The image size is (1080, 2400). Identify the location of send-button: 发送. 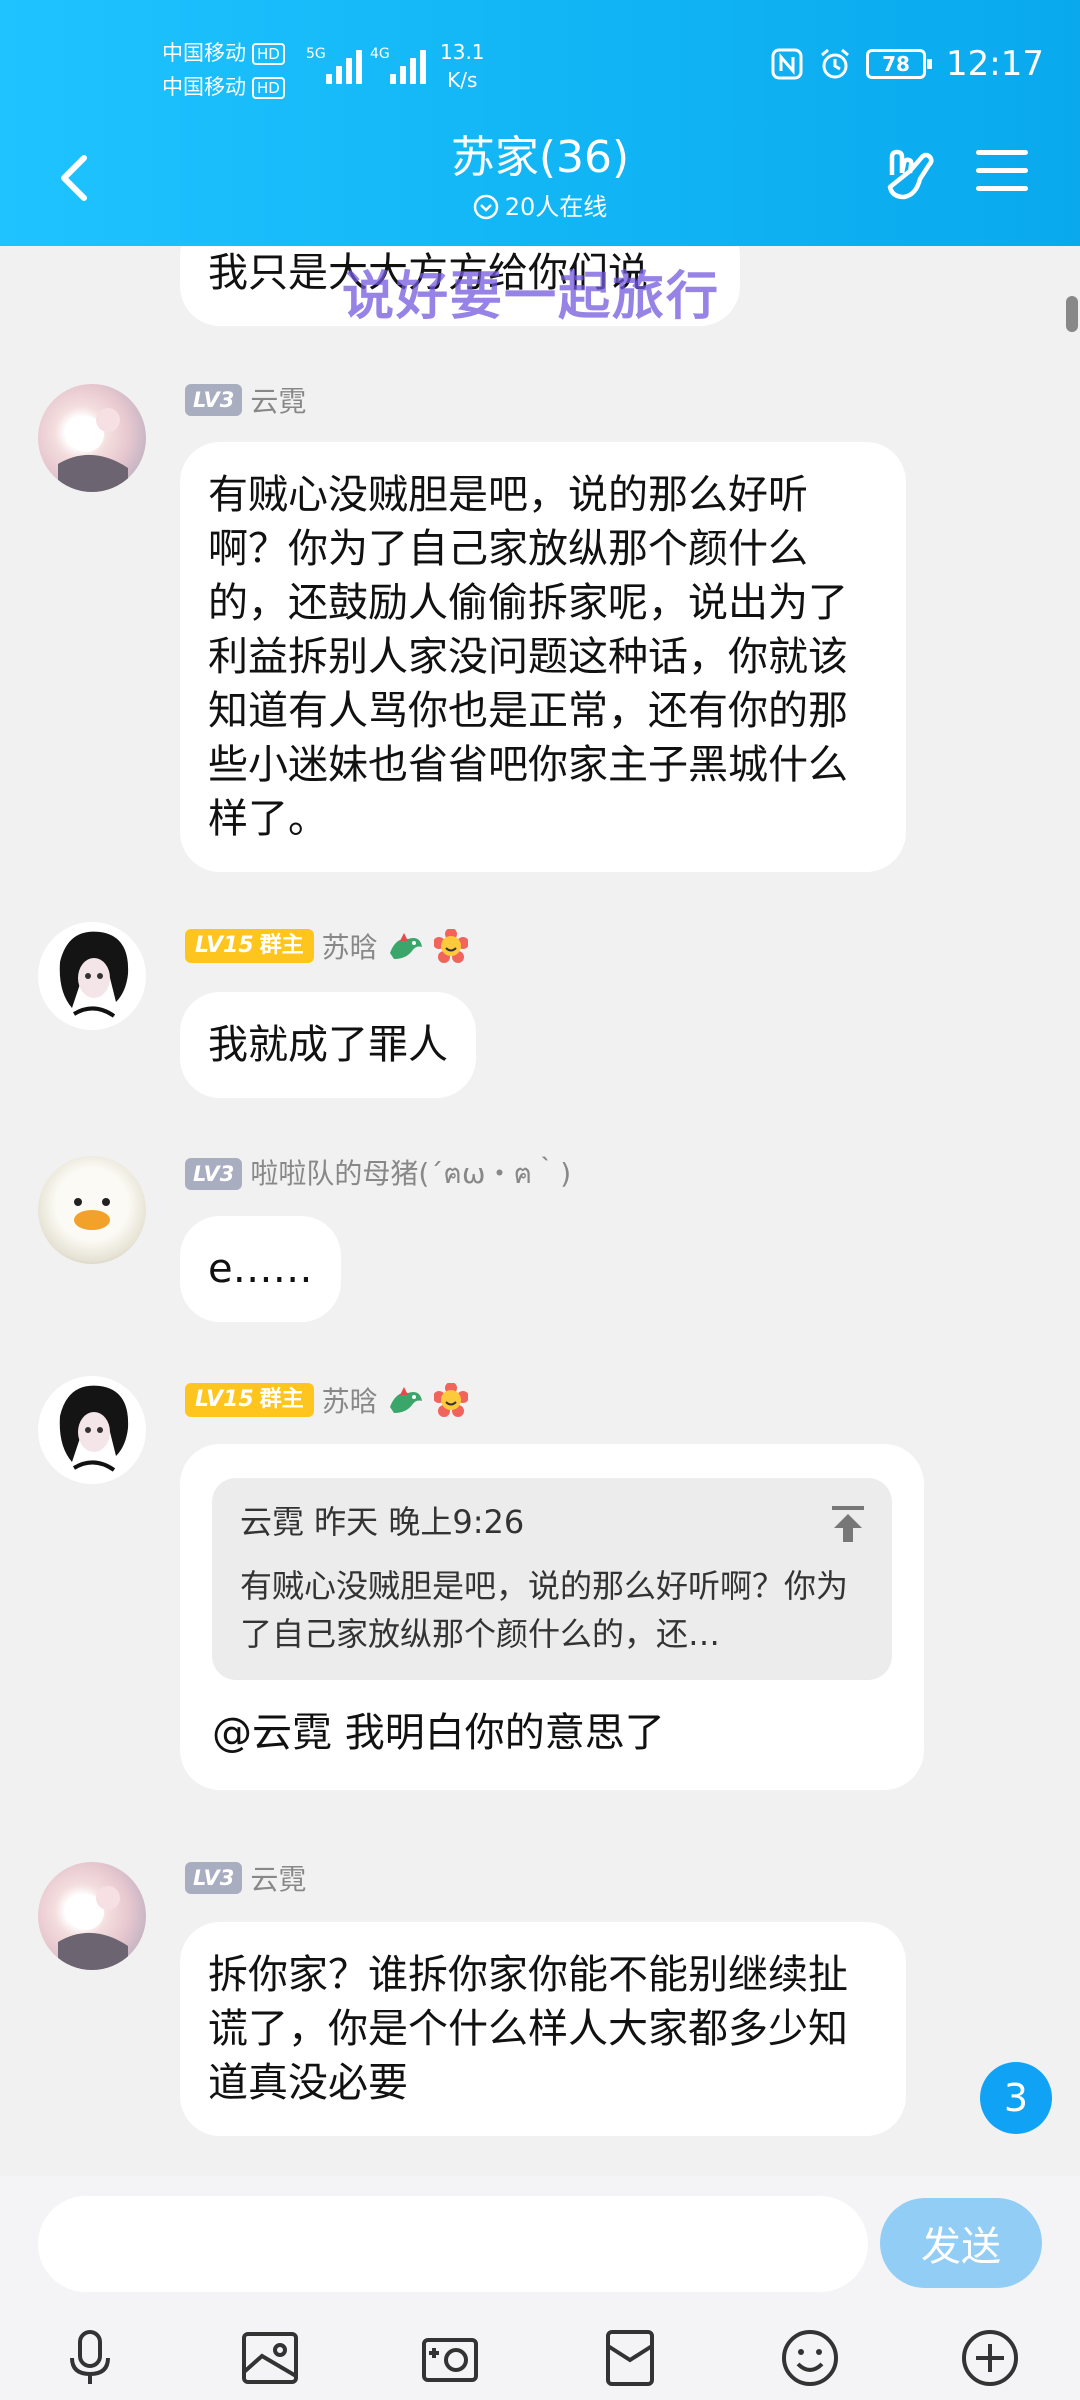
(961, 2243).